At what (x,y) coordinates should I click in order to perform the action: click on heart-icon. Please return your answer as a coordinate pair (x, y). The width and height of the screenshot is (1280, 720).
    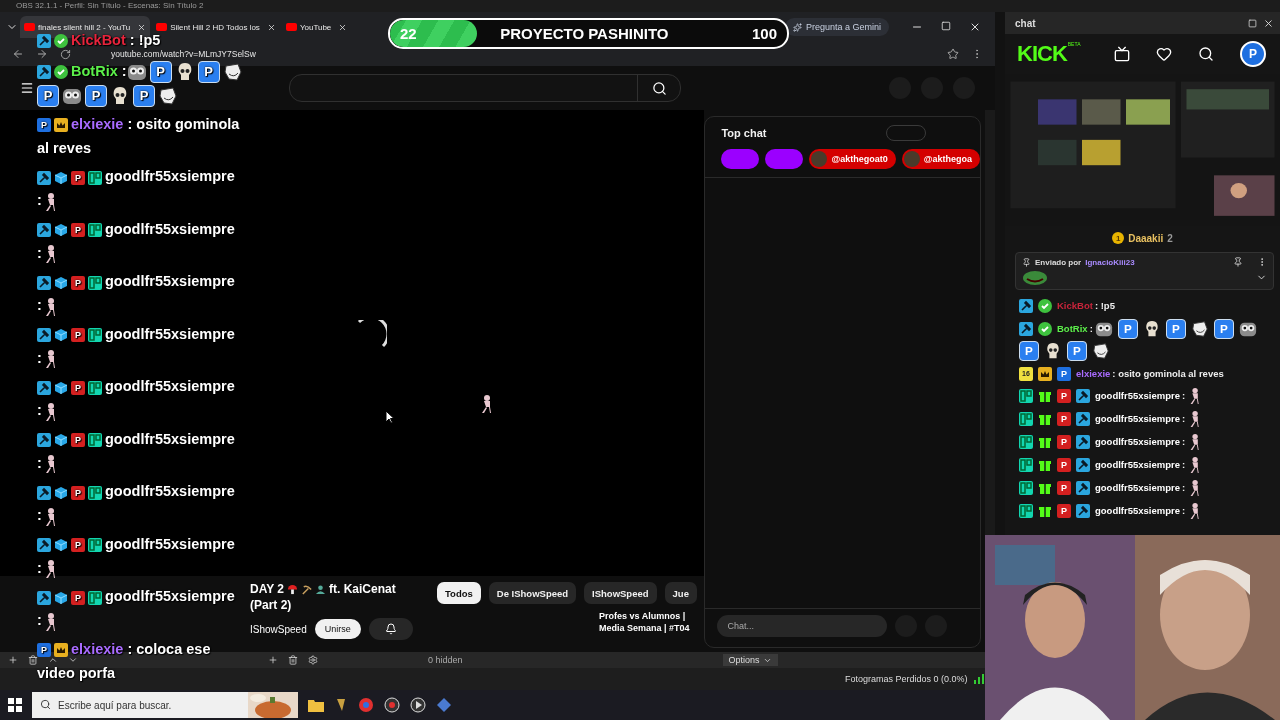
    Looking at the image, I should click on (1164, 54).